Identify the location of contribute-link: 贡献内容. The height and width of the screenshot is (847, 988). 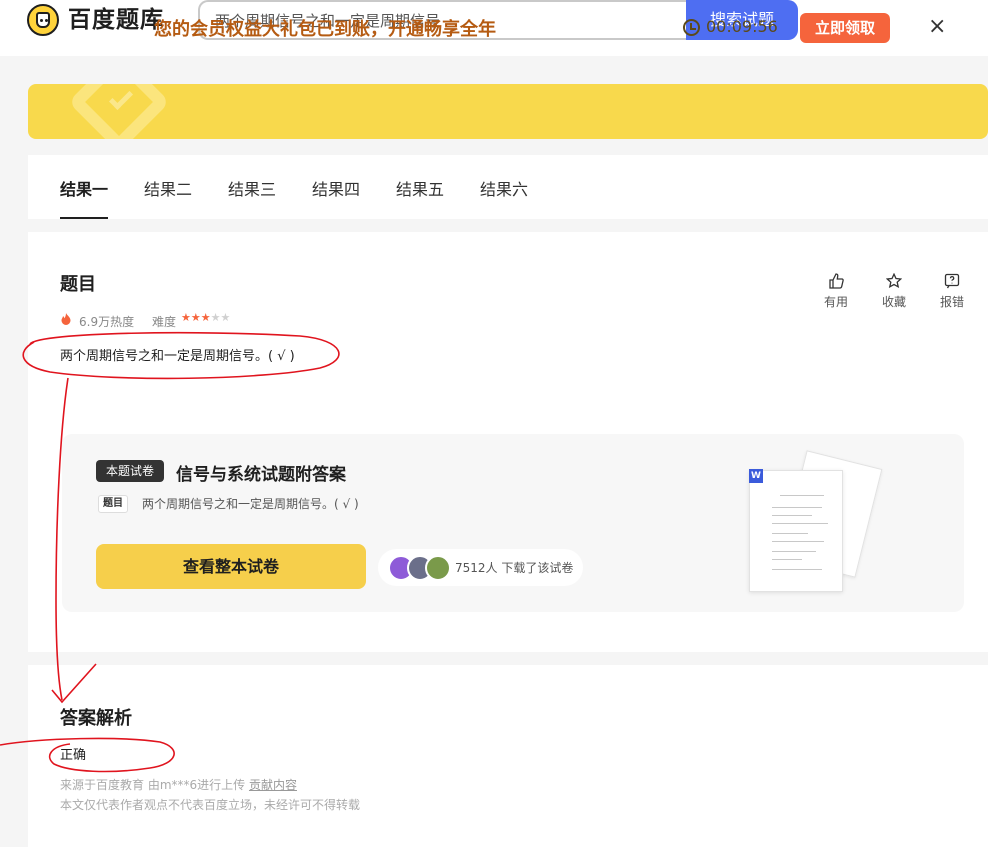
(273, 785).